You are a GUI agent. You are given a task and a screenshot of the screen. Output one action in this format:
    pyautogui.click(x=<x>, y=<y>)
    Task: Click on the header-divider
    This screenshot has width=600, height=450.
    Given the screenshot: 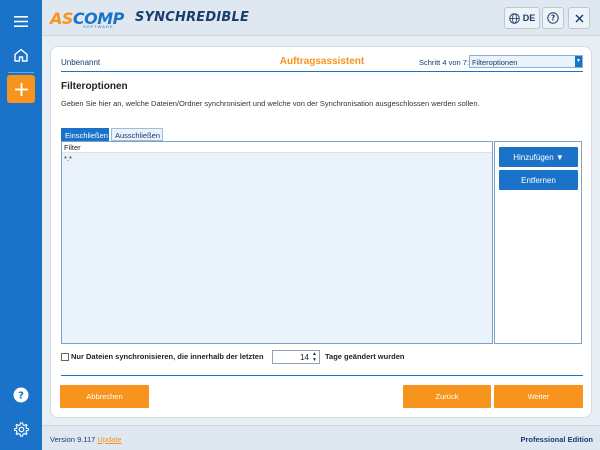 What is the action you would take?
    pyautogui.click(x=322, y=71)
    